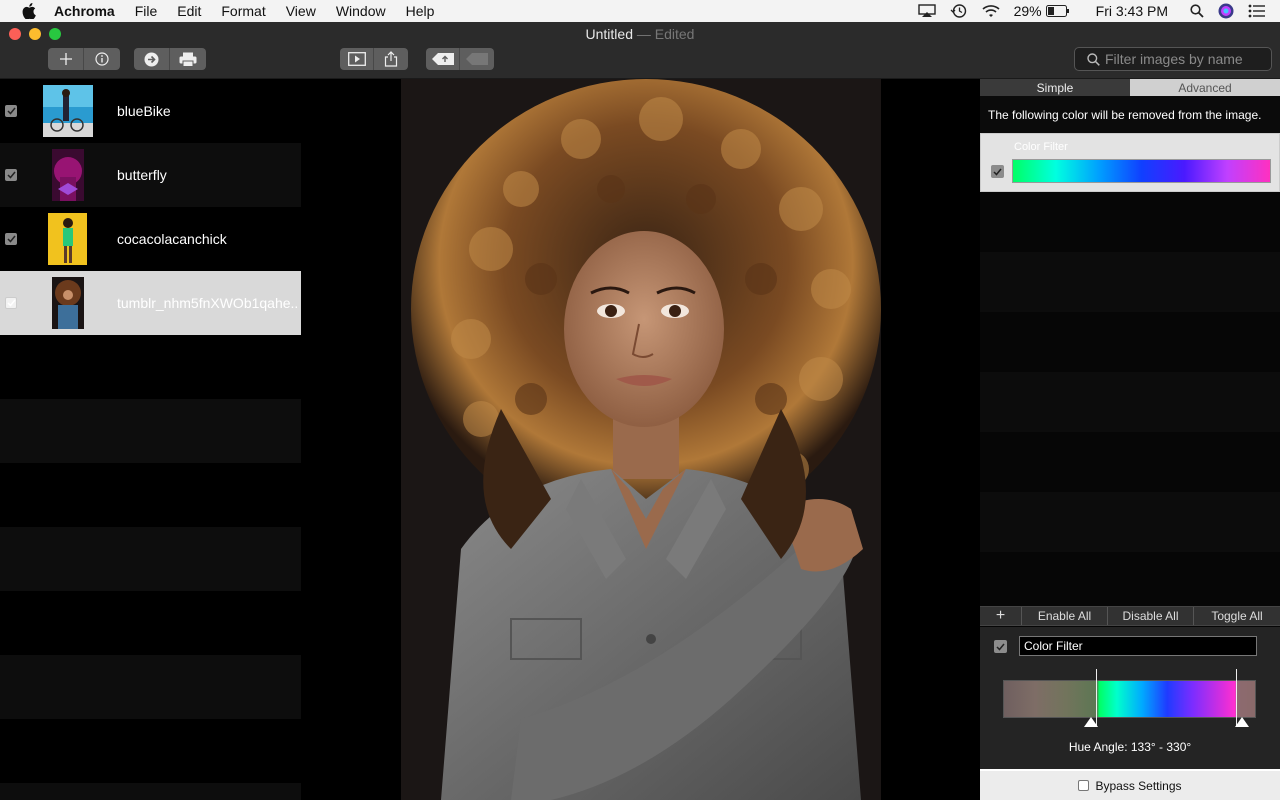 Image resolution: width=1280 pixels, height=800 pixels. I want to click on airplay-icon, so click(926, 11).